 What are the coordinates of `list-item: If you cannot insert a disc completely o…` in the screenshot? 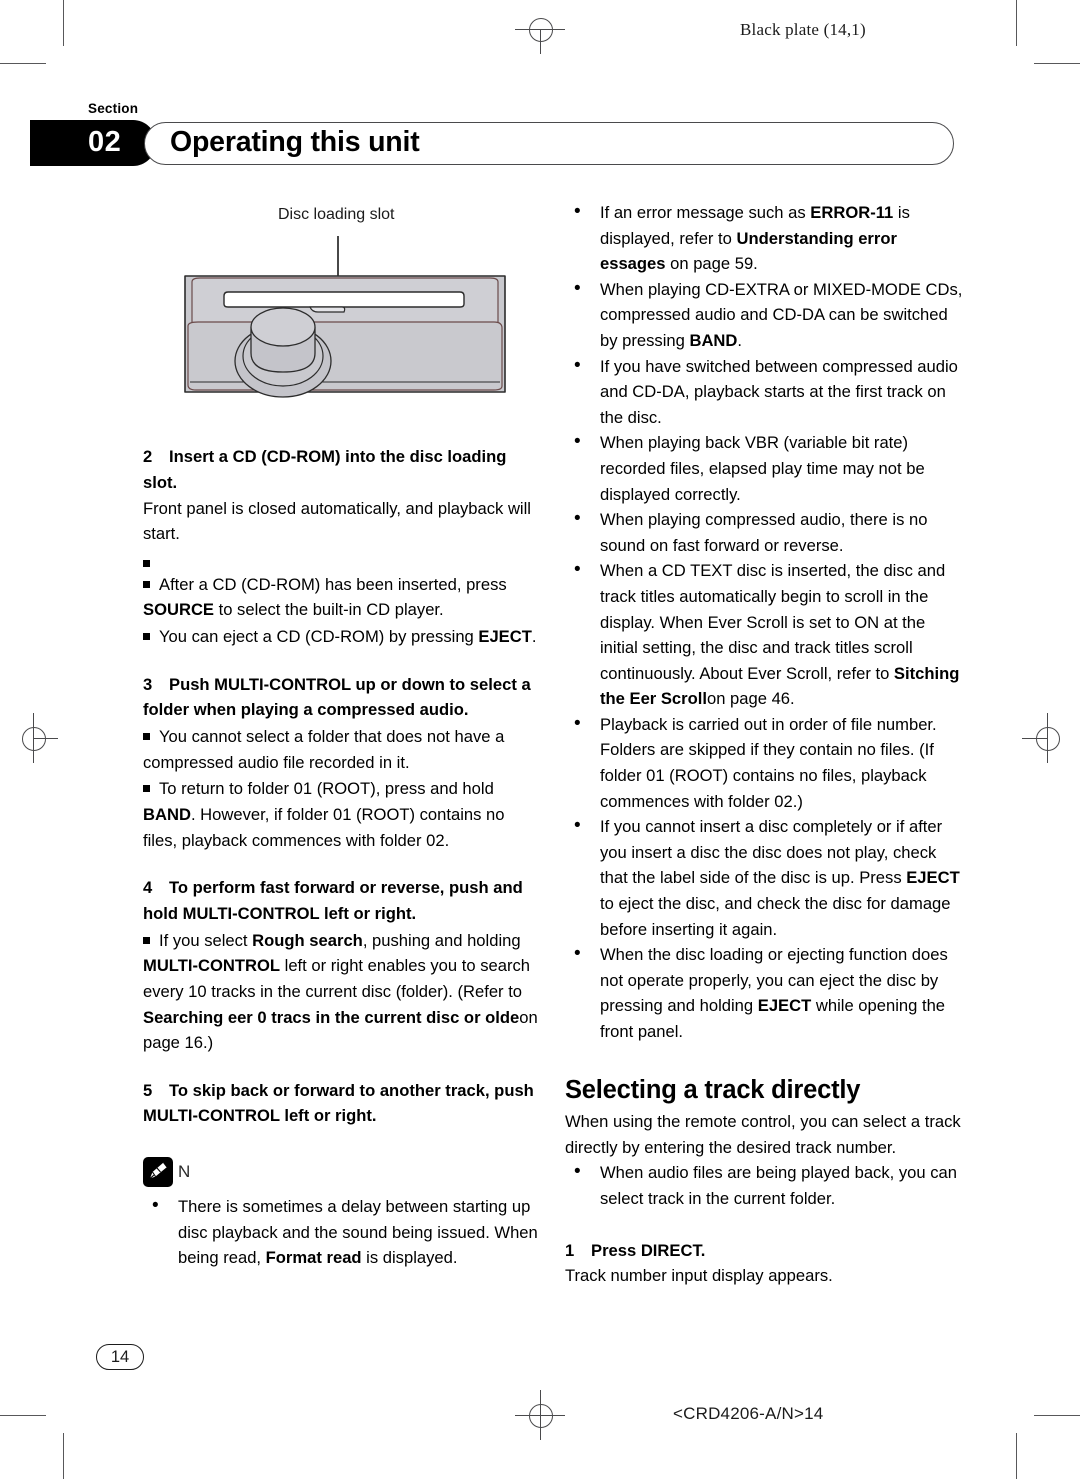 It's located at (765, 877).